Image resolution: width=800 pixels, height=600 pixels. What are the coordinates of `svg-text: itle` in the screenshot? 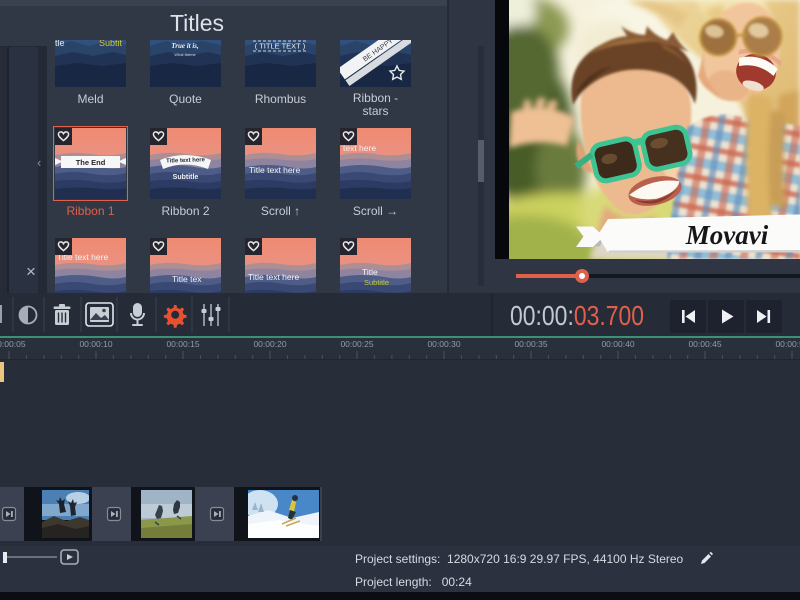 It's located at (60, 44).